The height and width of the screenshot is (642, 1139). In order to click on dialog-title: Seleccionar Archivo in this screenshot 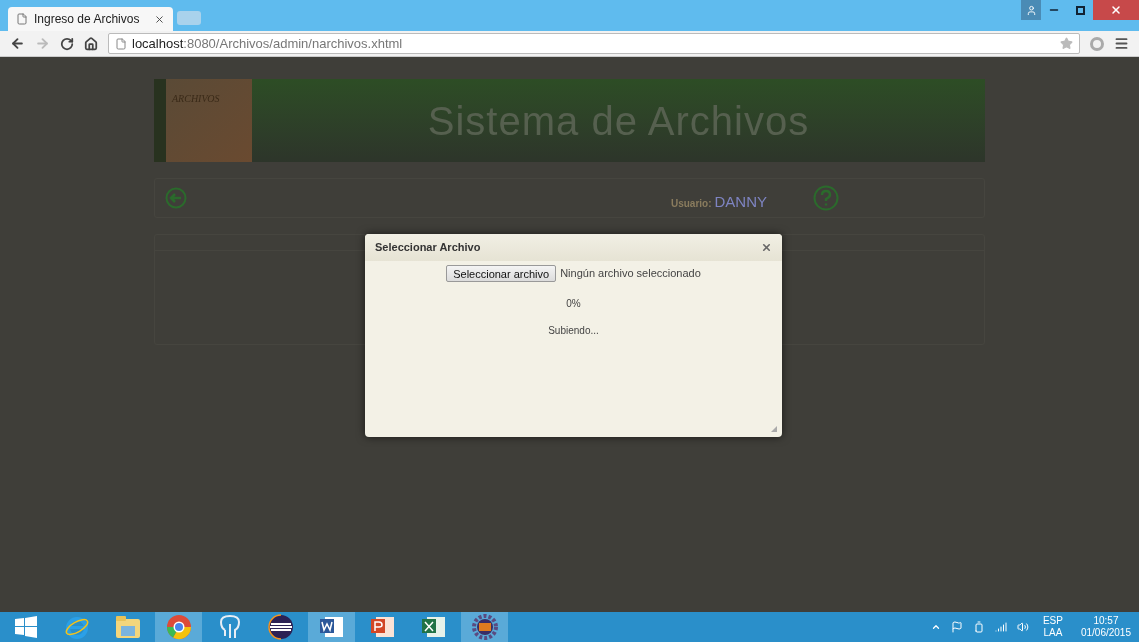, I will do `click(428, 248)`.